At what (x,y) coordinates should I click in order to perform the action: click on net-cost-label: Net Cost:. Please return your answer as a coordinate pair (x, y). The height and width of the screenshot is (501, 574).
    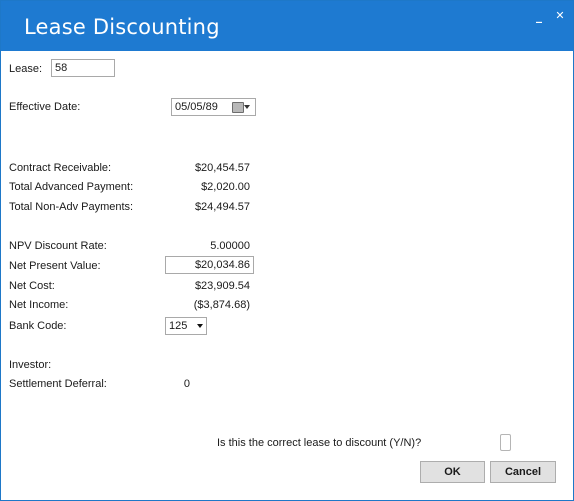
    Looking at the image, I should click on (32, 286).